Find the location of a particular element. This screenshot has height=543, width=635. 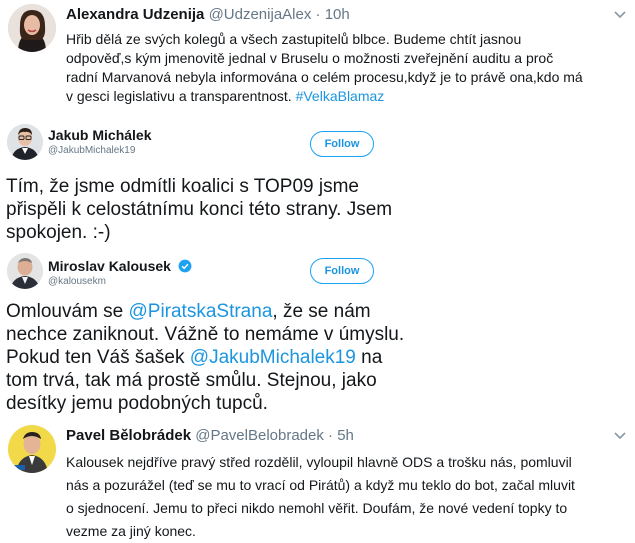

tweet-line-text: na is located at coordinates (369, 357).